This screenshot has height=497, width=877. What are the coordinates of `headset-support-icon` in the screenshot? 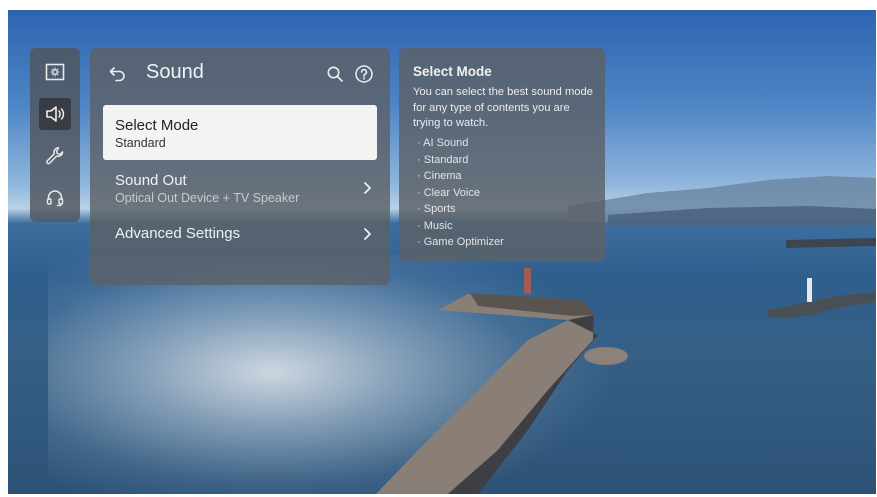 It's located at (55, 198).